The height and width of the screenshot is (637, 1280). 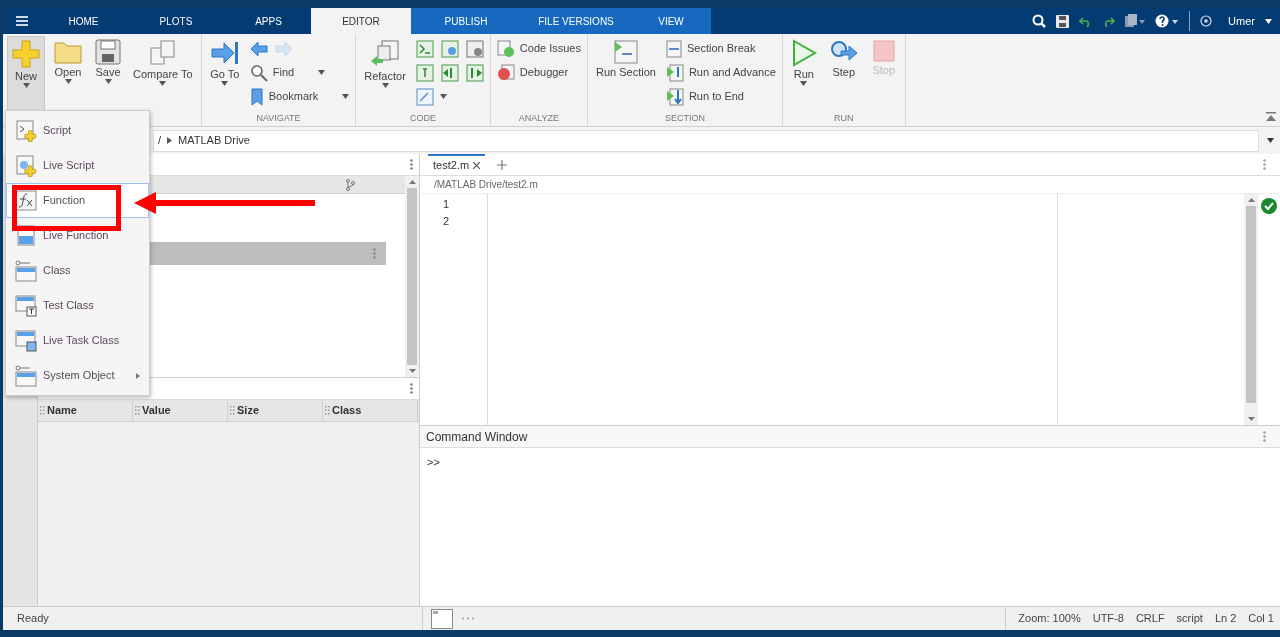 I want to click on search-icon, so click(x=1039, y=21).